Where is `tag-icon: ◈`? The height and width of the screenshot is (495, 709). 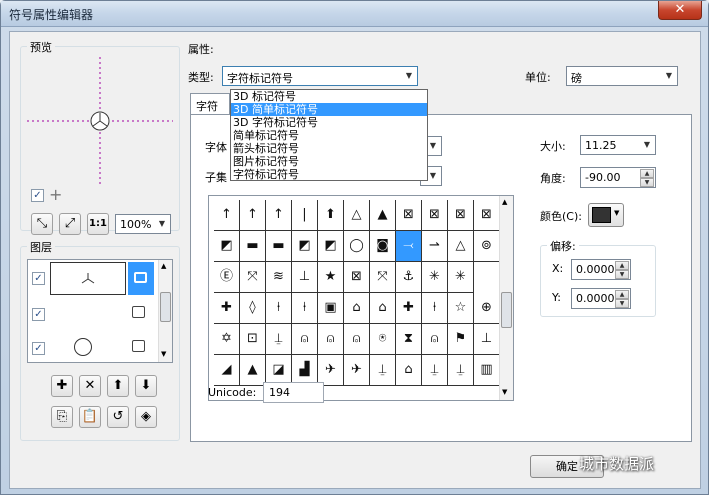 tag-icon: ◈ is located at coordinates (146, 417).